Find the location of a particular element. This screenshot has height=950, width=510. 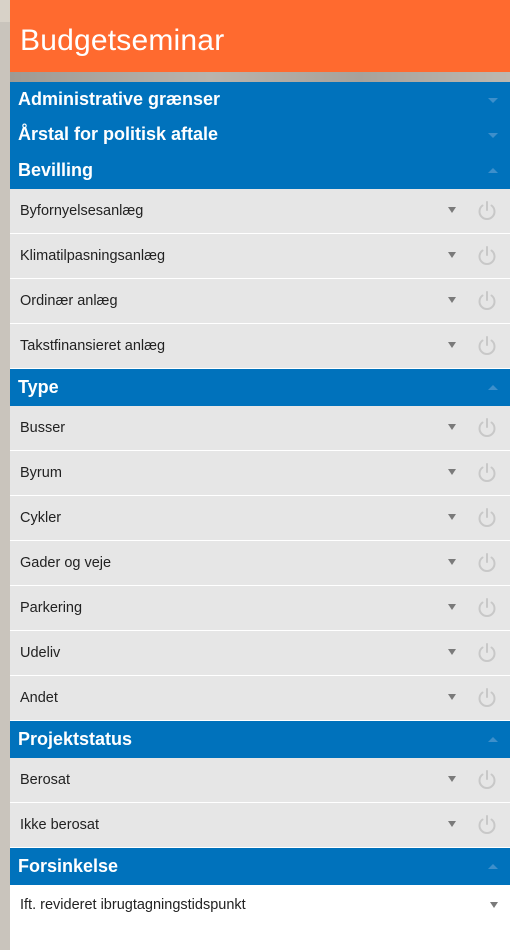

filter-item-label: Andet is located at coordinates (39, 698).